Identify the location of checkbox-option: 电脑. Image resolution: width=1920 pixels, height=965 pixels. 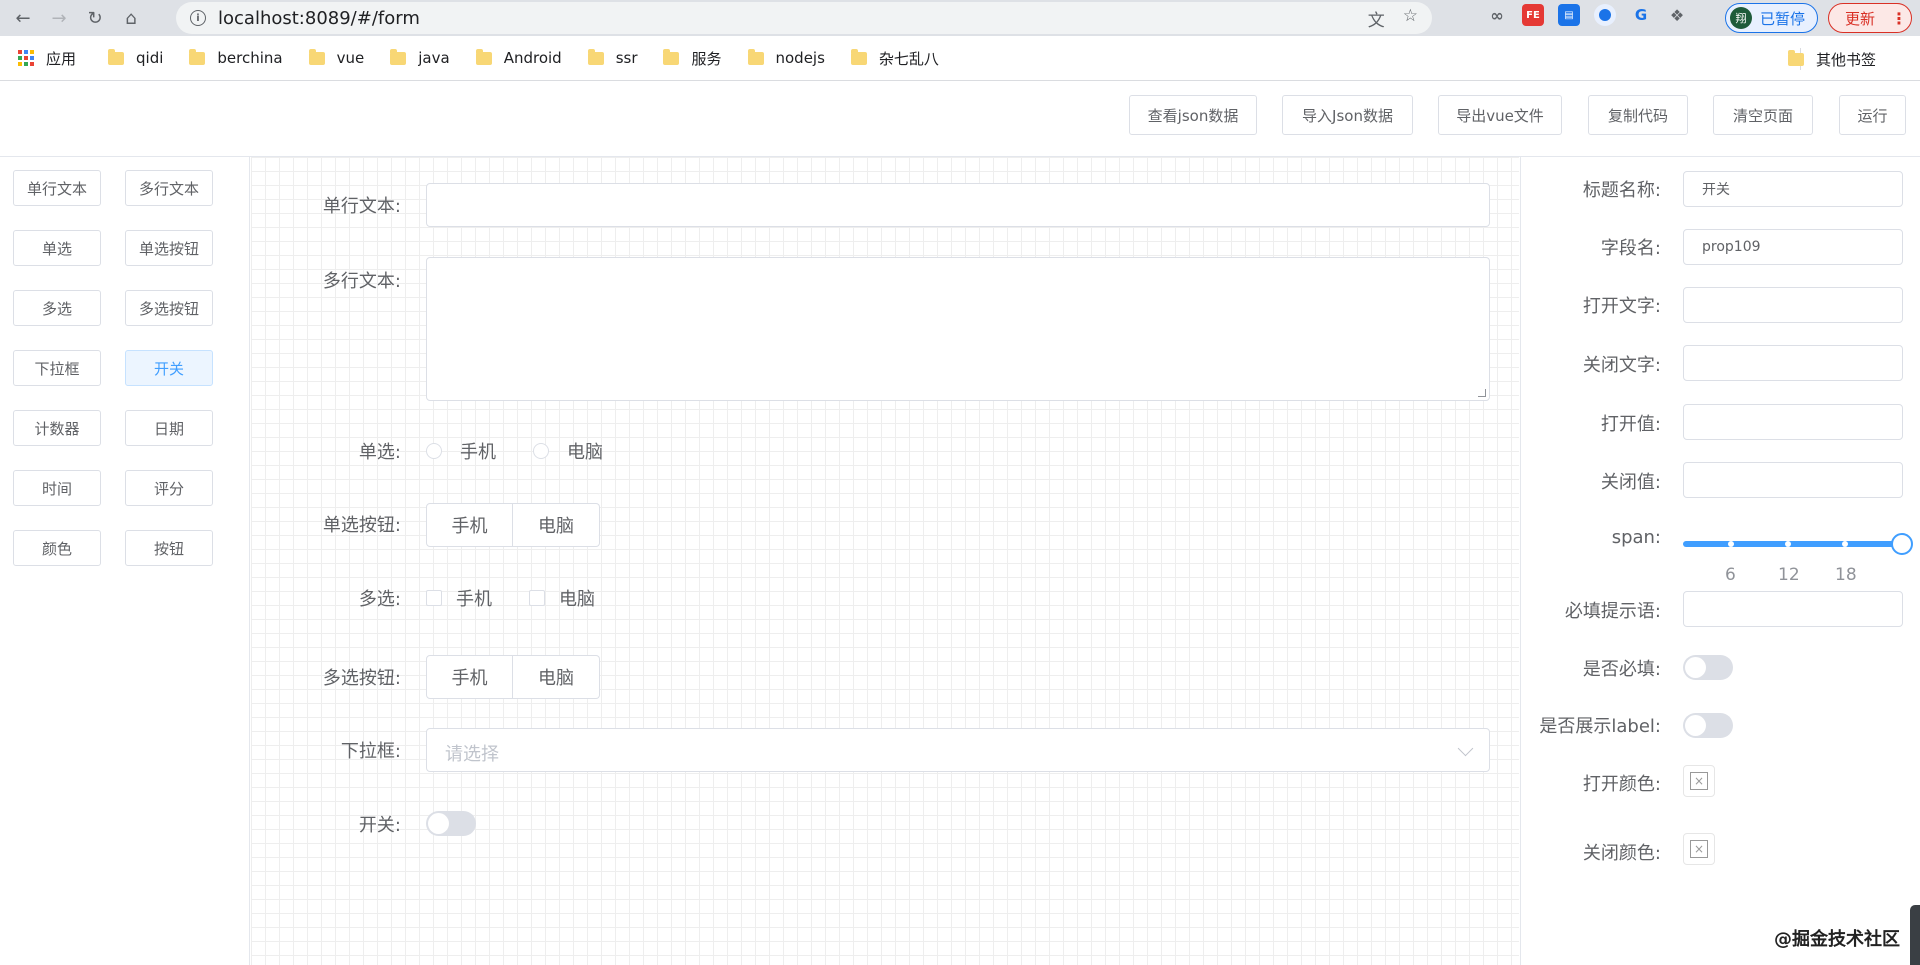
(562, 598).